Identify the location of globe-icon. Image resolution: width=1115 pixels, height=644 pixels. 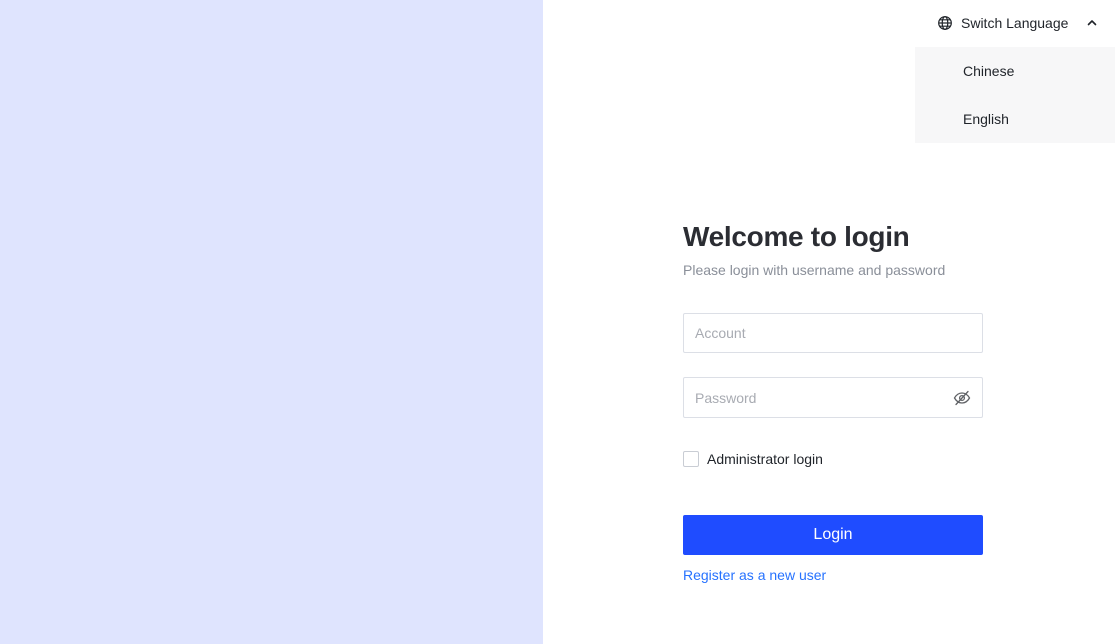
(945, 23).